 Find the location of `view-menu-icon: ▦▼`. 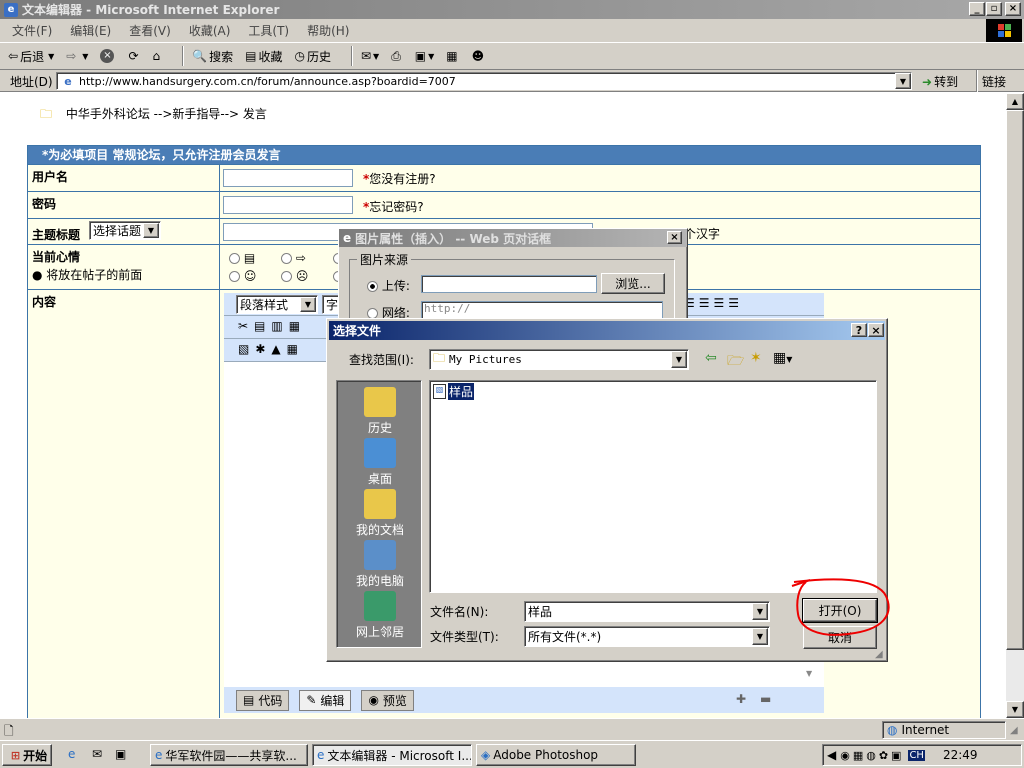

view-menu-icon: ▦▼ is located at coordinates (782, 358).